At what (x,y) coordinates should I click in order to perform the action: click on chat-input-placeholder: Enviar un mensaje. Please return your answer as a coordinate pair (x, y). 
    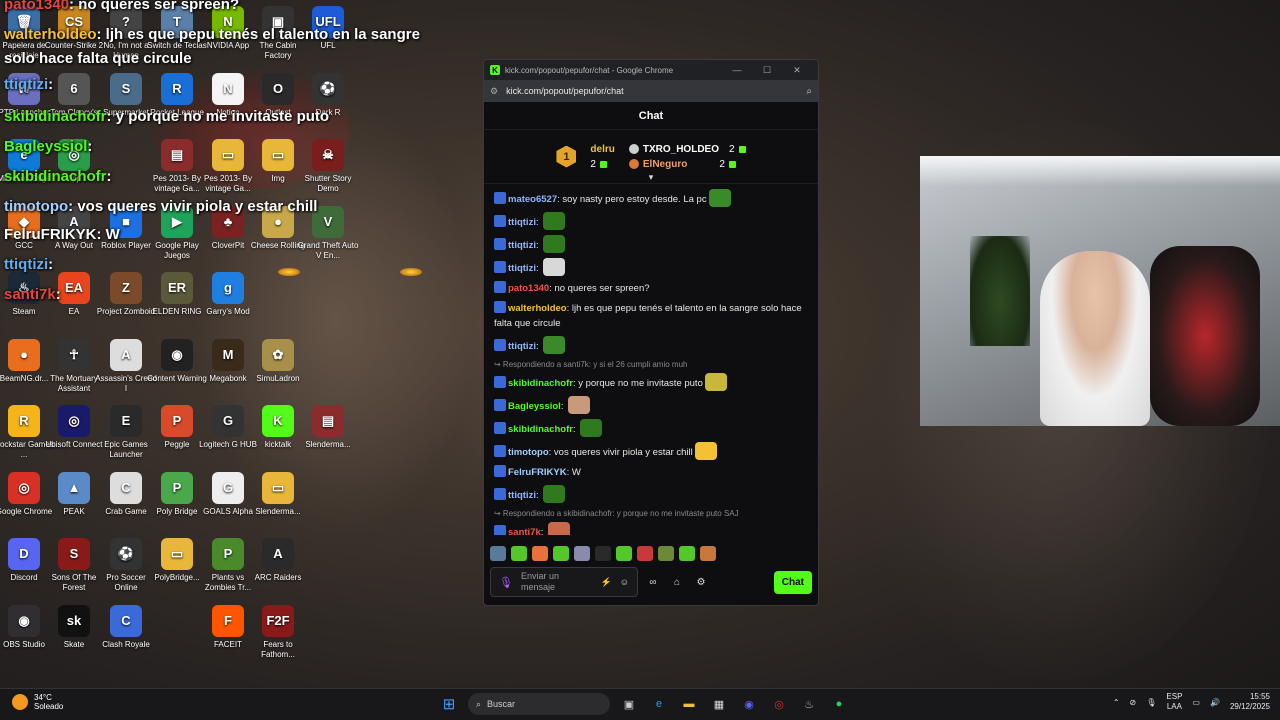
    Looking at the image, I should click on (557, 582).